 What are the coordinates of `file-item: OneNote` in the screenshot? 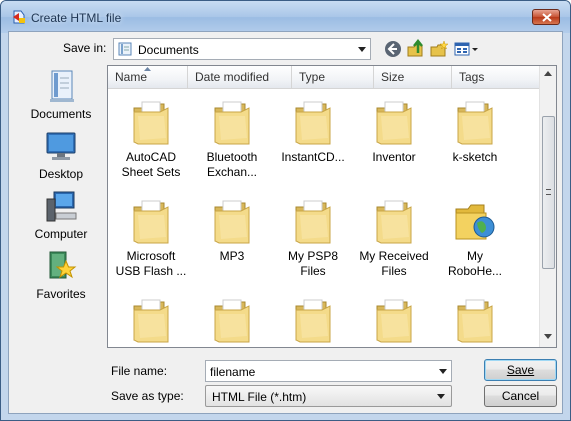 It's located at (232, 321).